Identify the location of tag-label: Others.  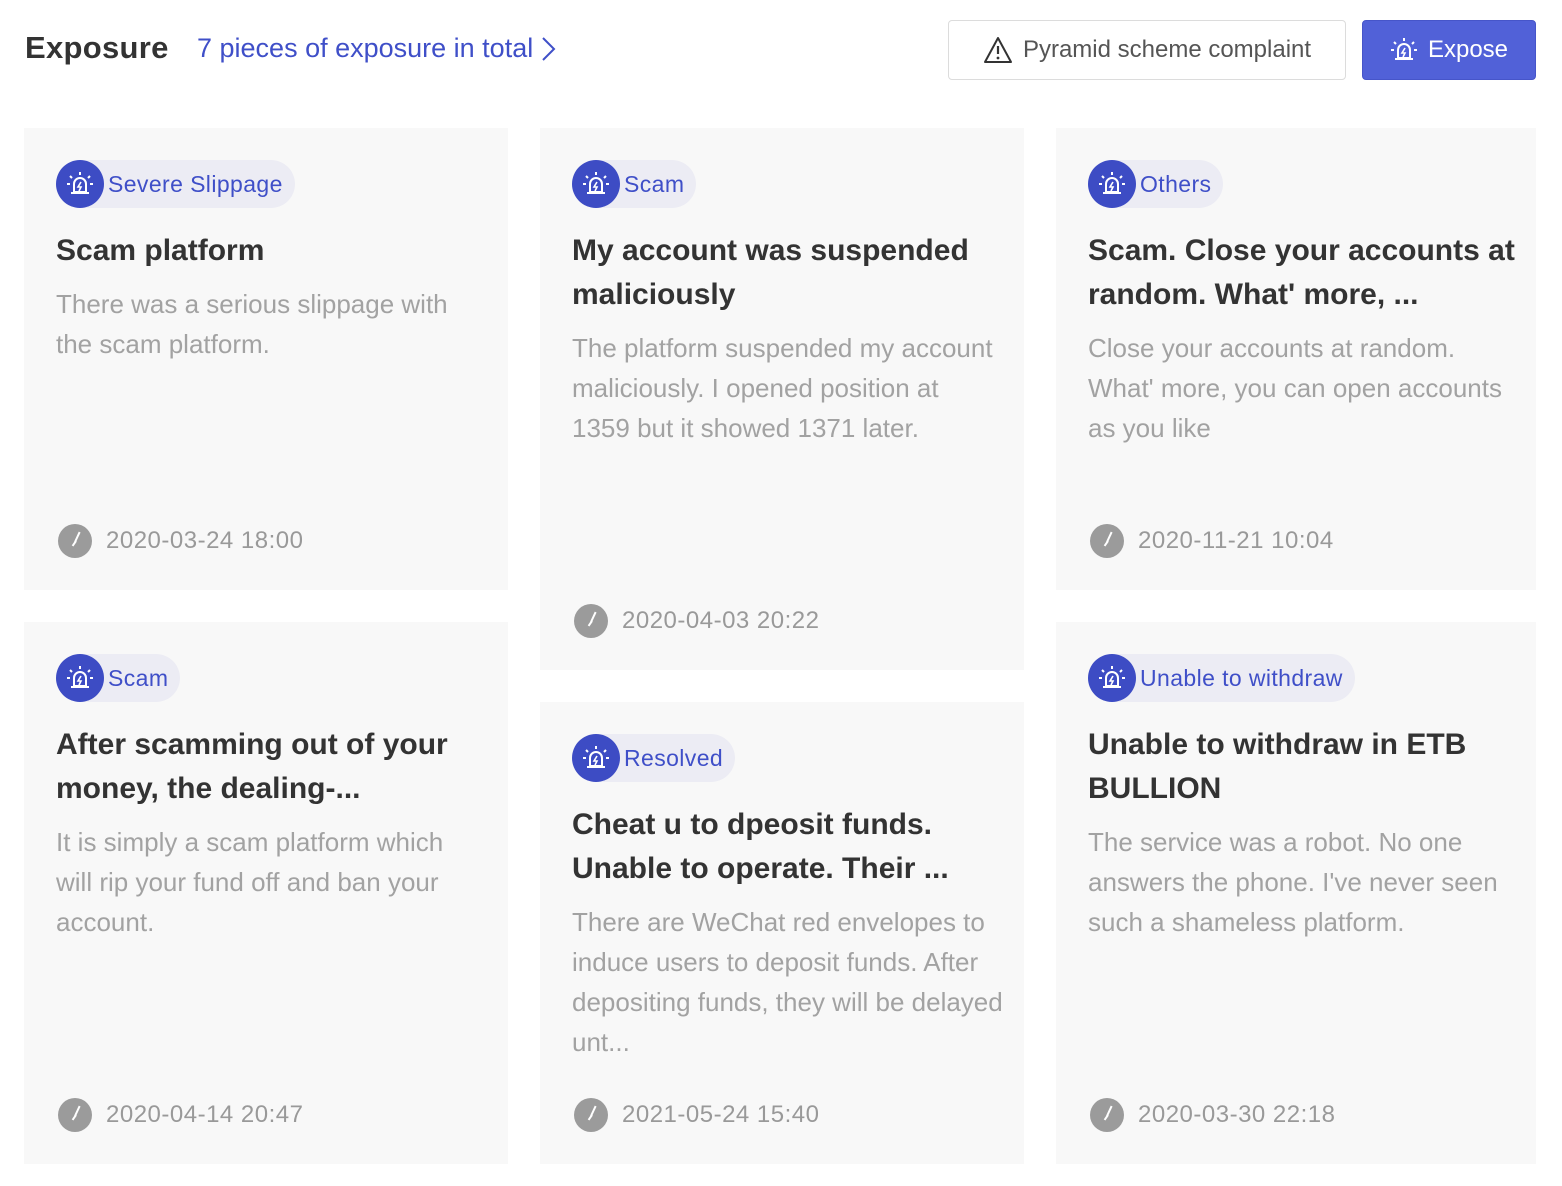
(1176, 183).